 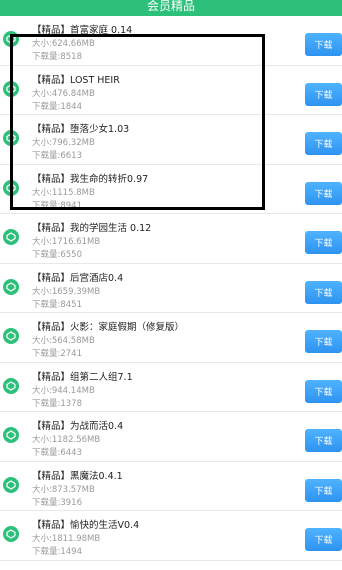 What do you see at coordinates (92, 228) in the screenshot?
I see `item-title: 【精品】我的学园生活 0.12` at bounding box center [92, 228].